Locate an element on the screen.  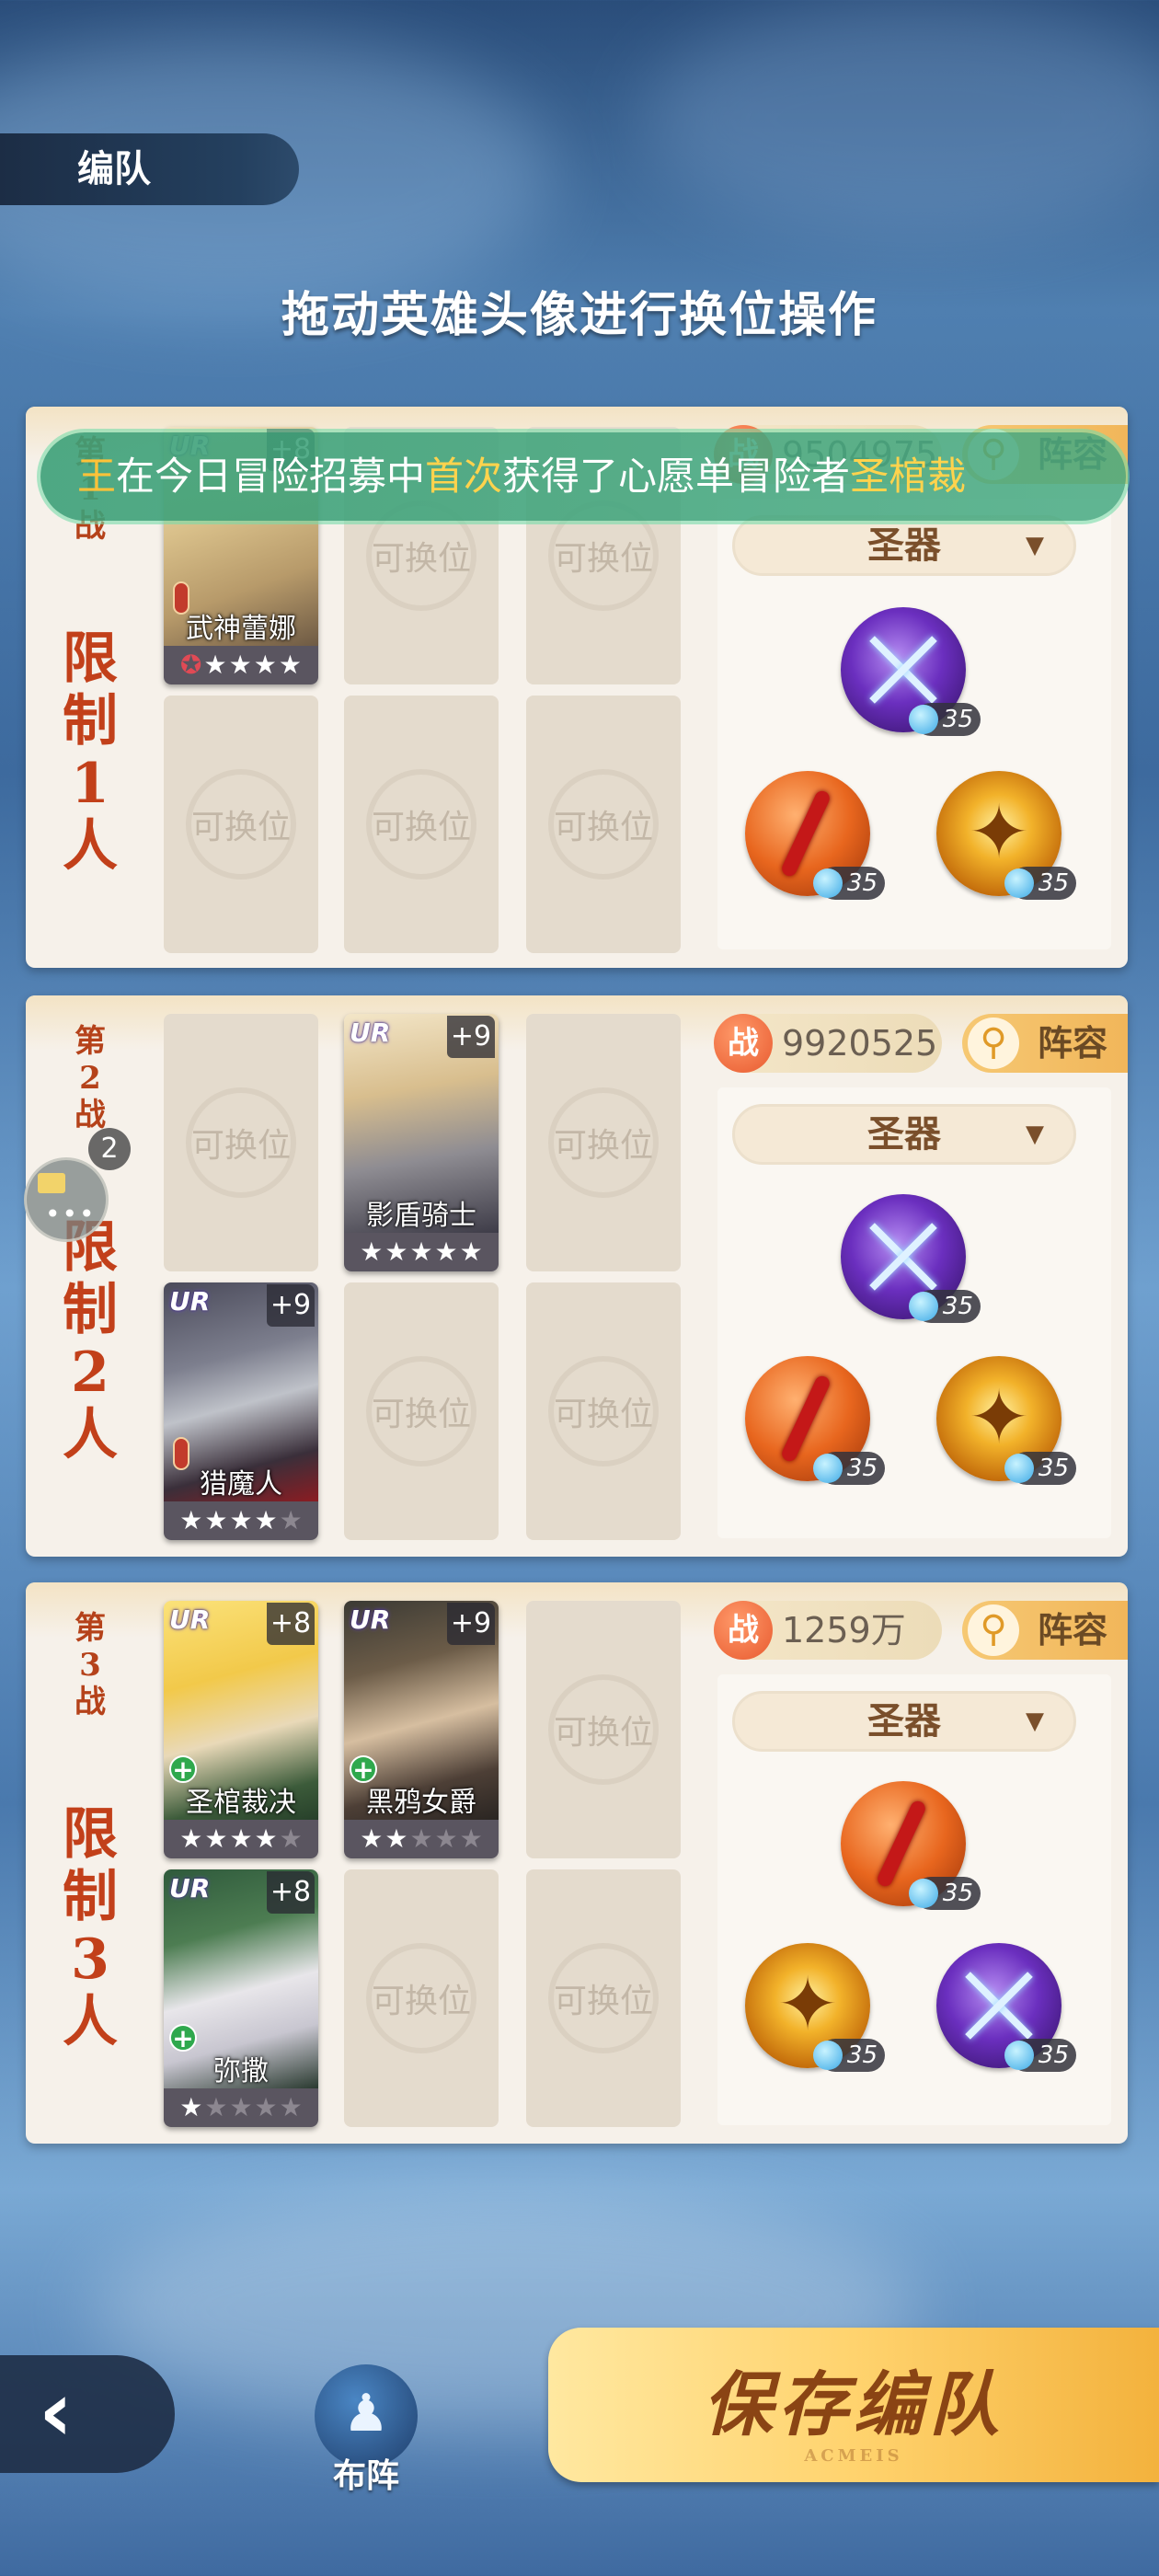
battle-label: 第 2 战 is located at coordinates (90, 1078).